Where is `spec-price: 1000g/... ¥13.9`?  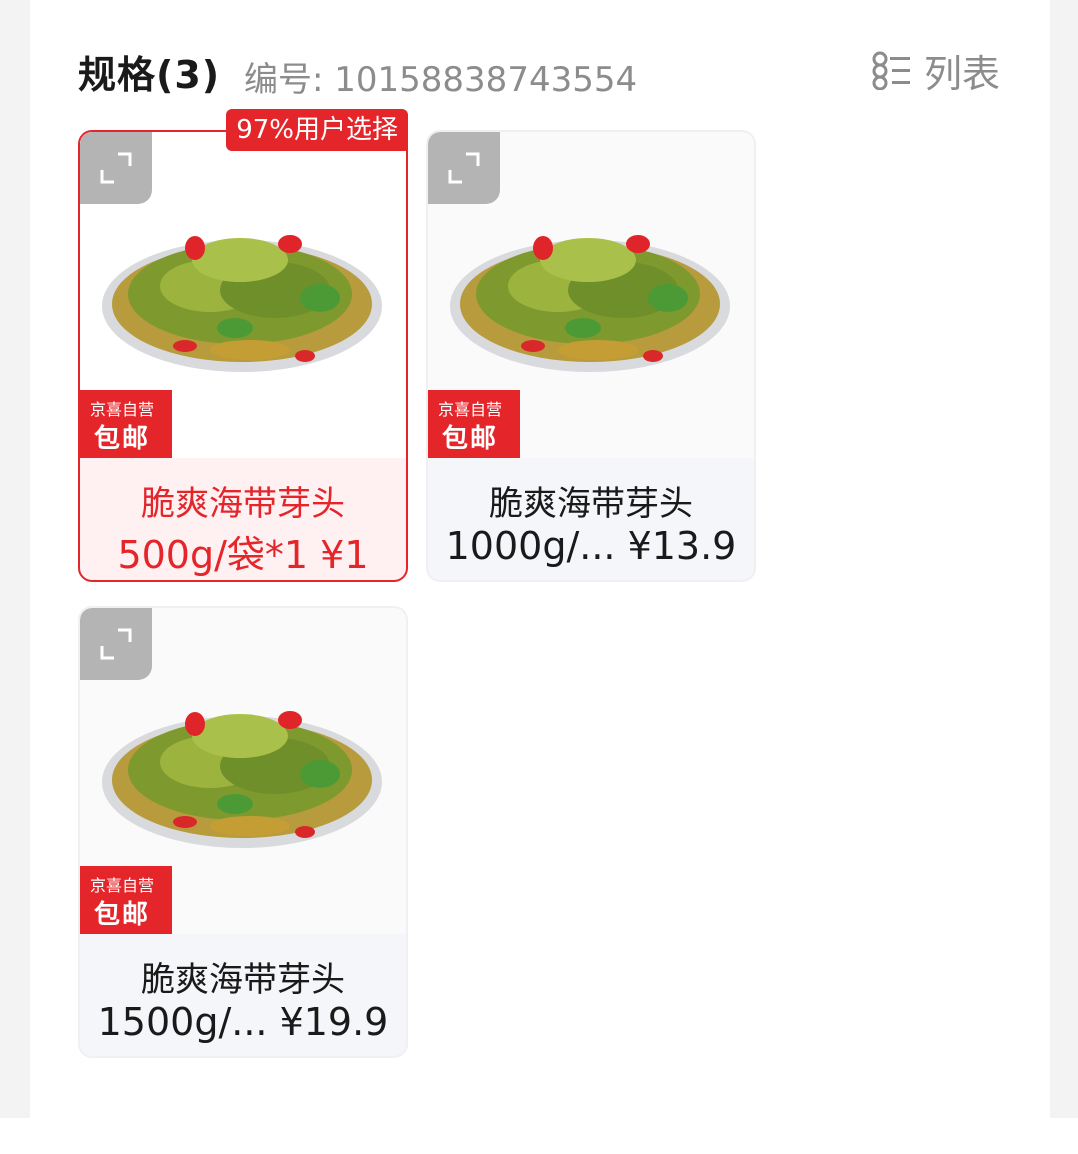
spec-price: 1000g/... ¥13.9 is located at coordinates (591, 546).